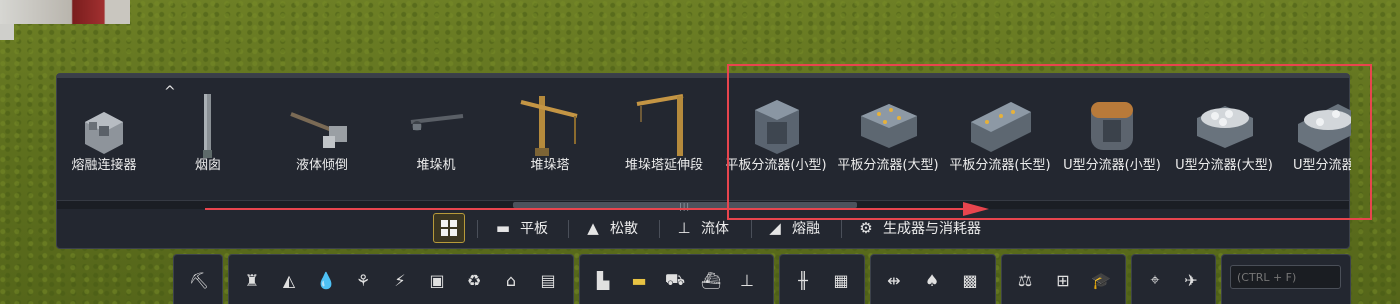  What do you see at coordinates (889, 126) in the screenshot?
I see `flat-splitter-large-icon` at bounding box center [889, 126].